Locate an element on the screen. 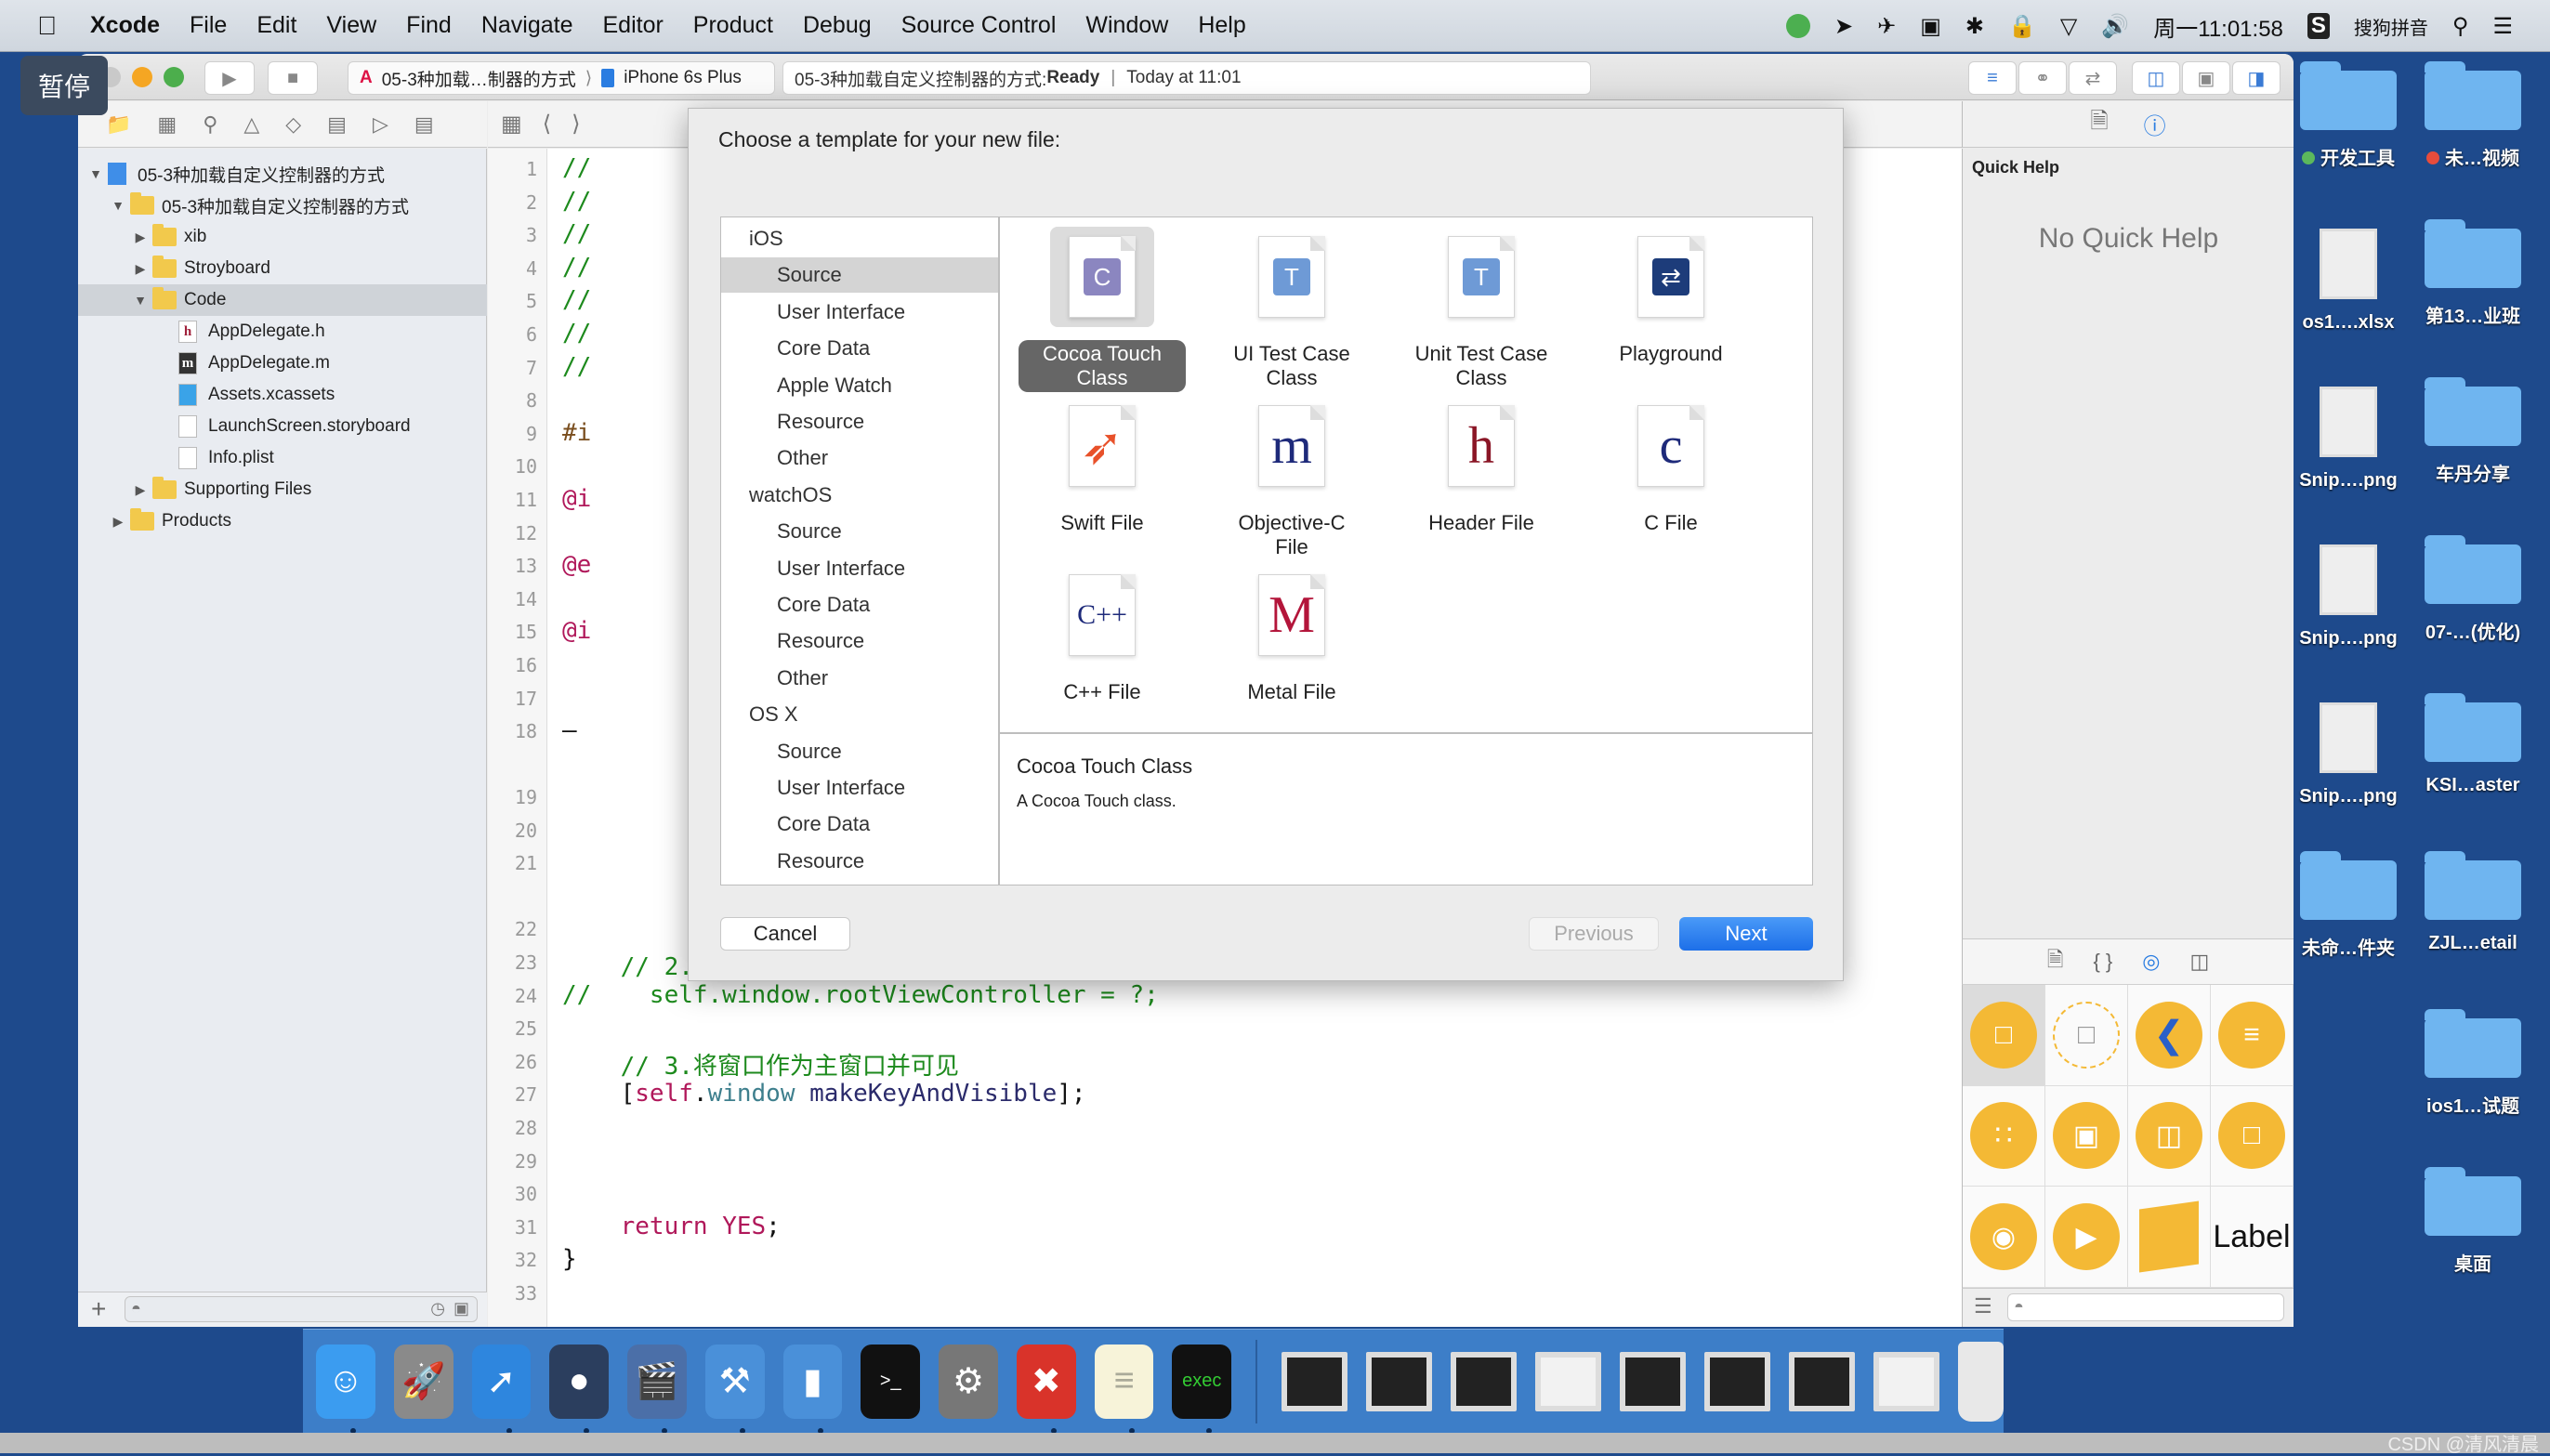 This screenshot has width=2550, height=1456. template-category: User Interface is located at coordinates (859, 312).